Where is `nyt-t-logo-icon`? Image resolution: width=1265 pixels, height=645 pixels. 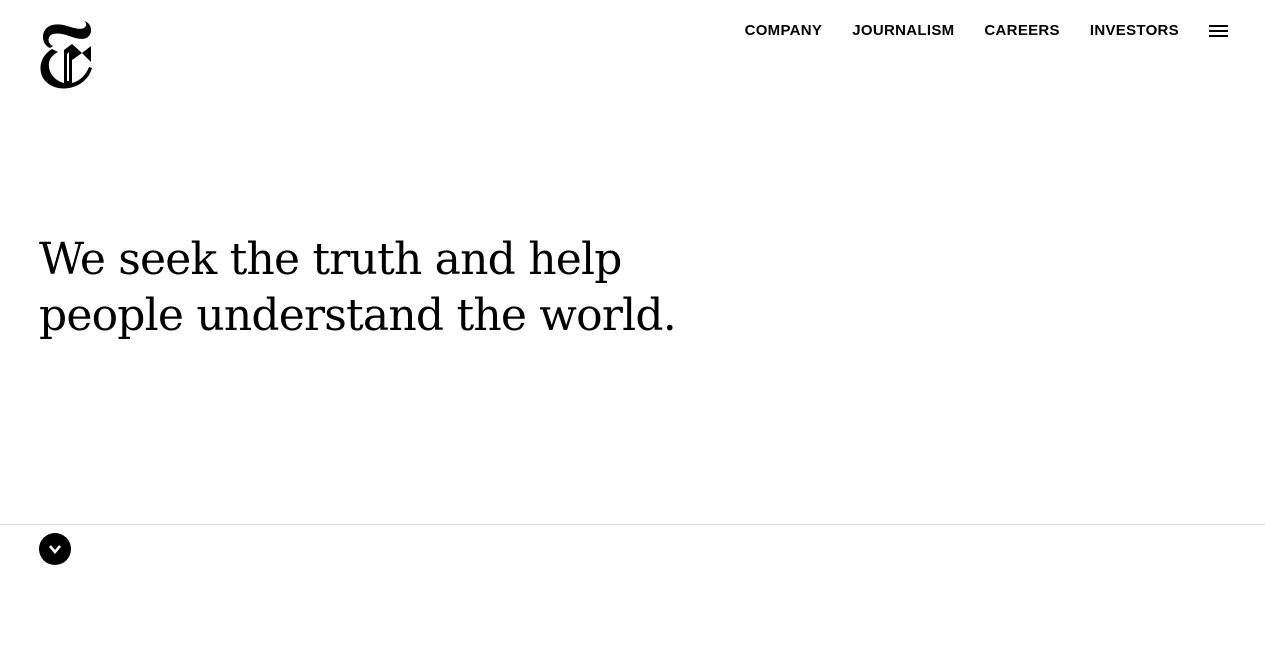 nyt-t-logo-icon is located at coordinates (66, 55).